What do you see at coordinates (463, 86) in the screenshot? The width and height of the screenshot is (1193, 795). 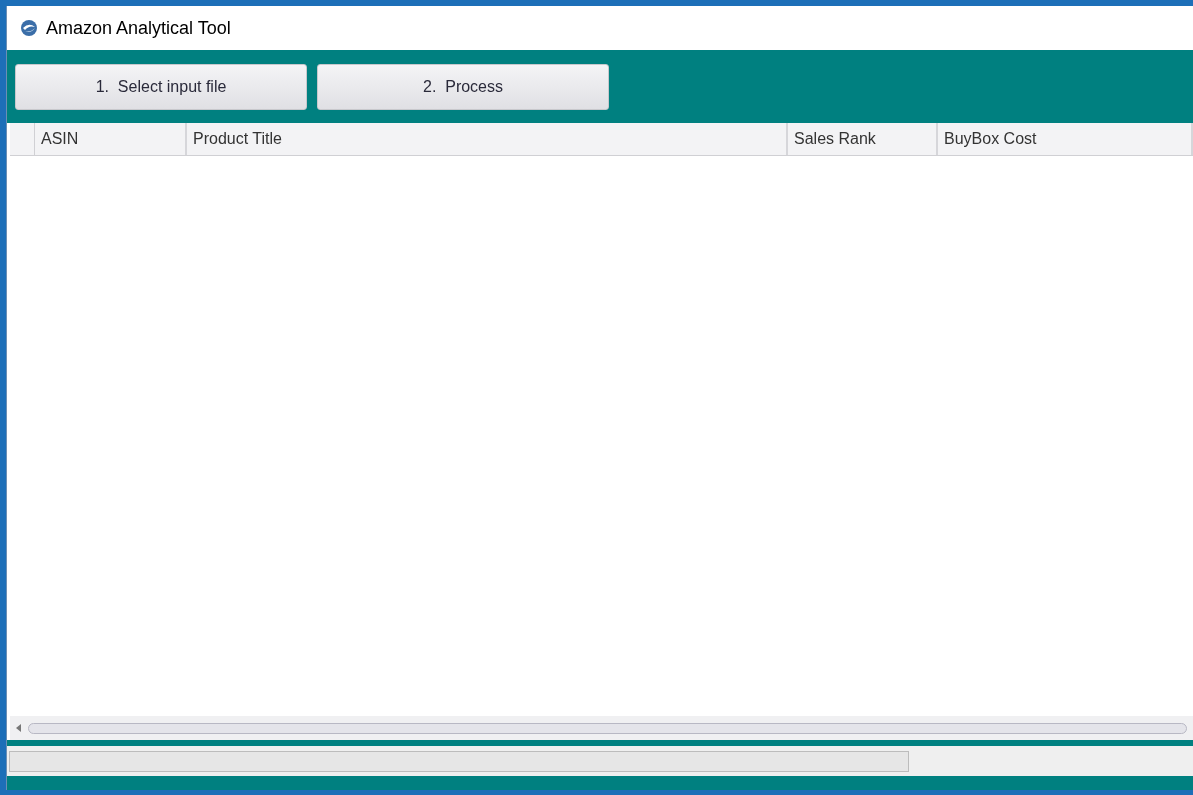 I see `toolbar-button: 2. Process` at bounding box center [463, 86].